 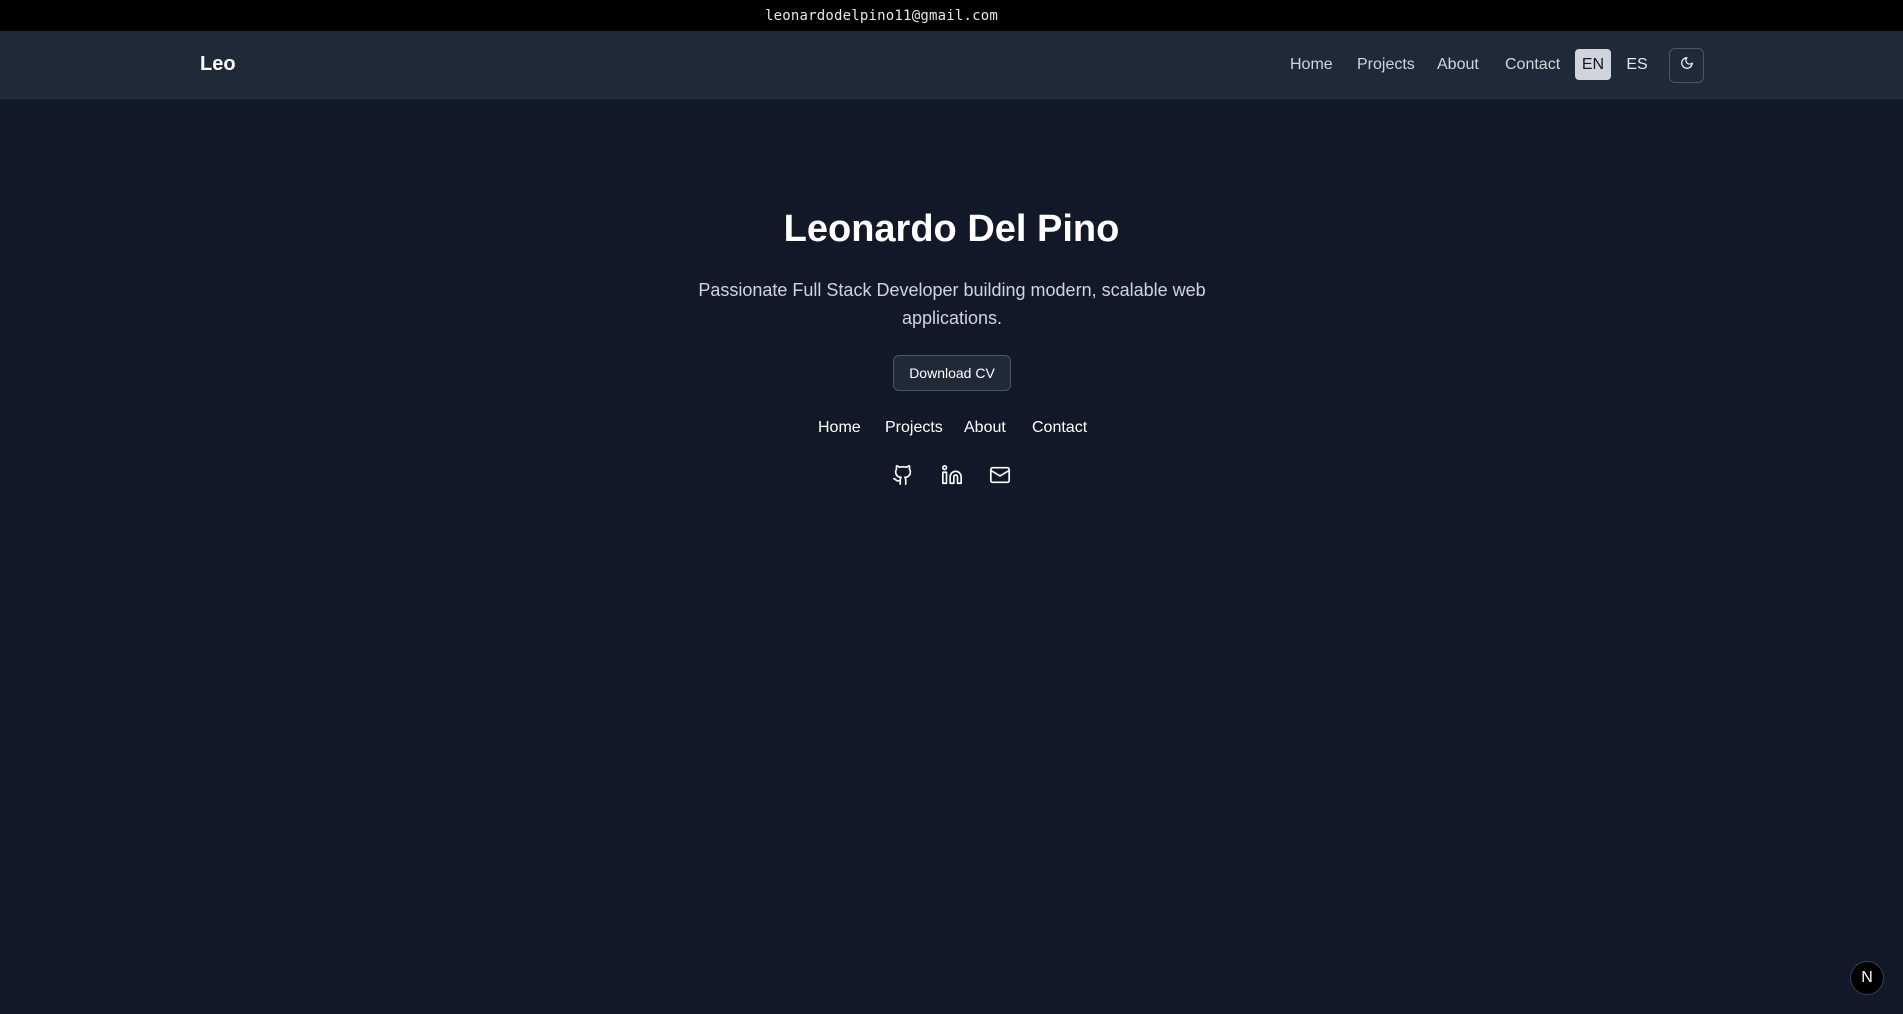 What do you see at coordinates (839, 428) in the screenshot?
I see `hero-link-home: Home` at bounding box center [839, 428].